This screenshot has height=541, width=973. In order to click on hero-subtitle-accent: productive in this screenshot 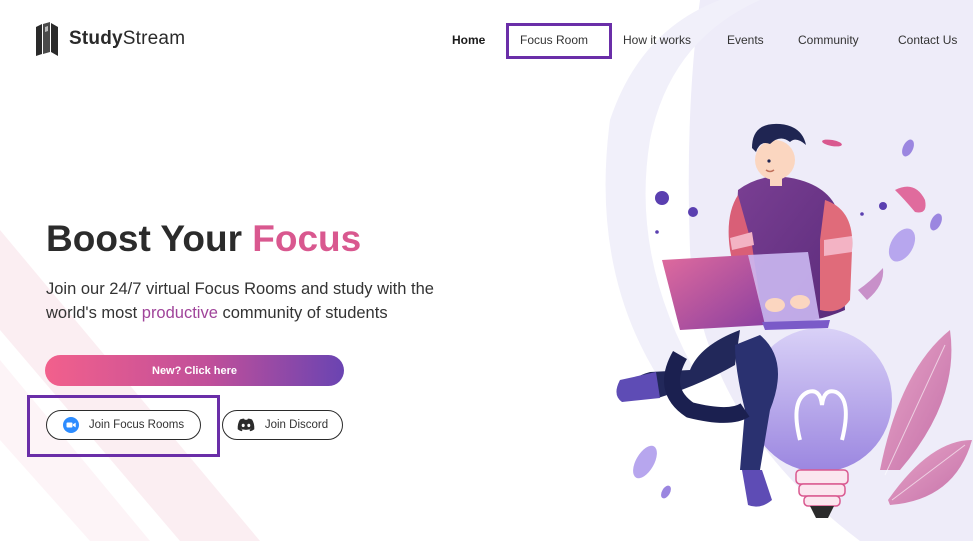, I will do `click(179, 313)`.